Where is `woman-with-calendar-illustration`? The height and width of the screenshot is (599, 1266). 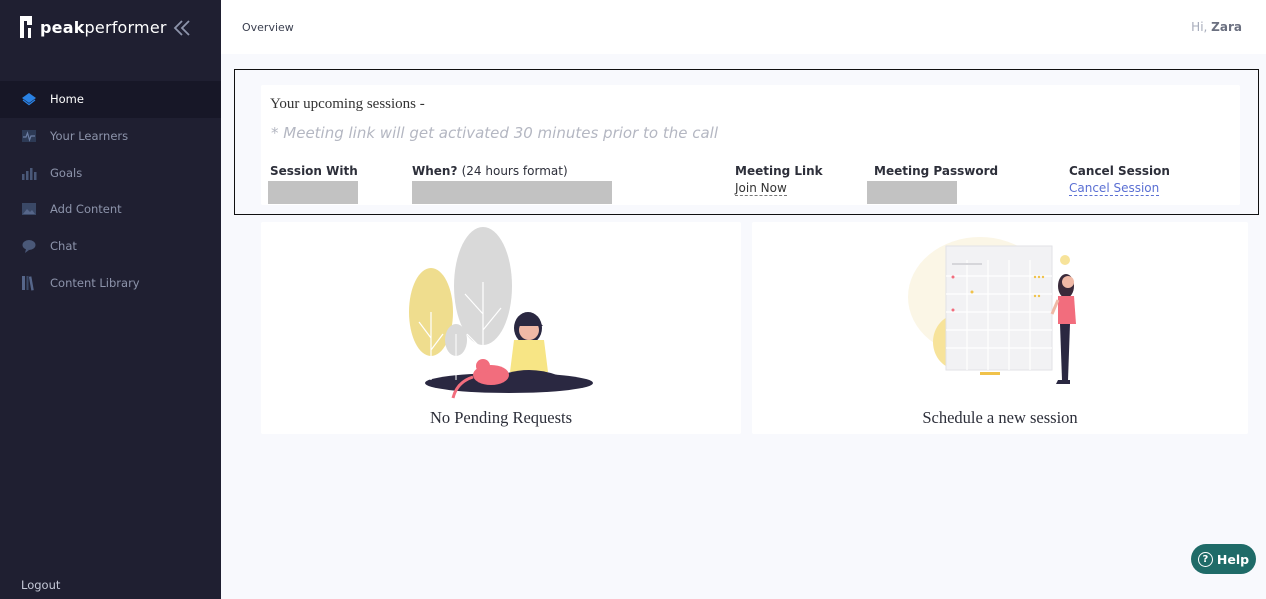
woman-with-calendar-illustration is located at coordinates (992, 310).